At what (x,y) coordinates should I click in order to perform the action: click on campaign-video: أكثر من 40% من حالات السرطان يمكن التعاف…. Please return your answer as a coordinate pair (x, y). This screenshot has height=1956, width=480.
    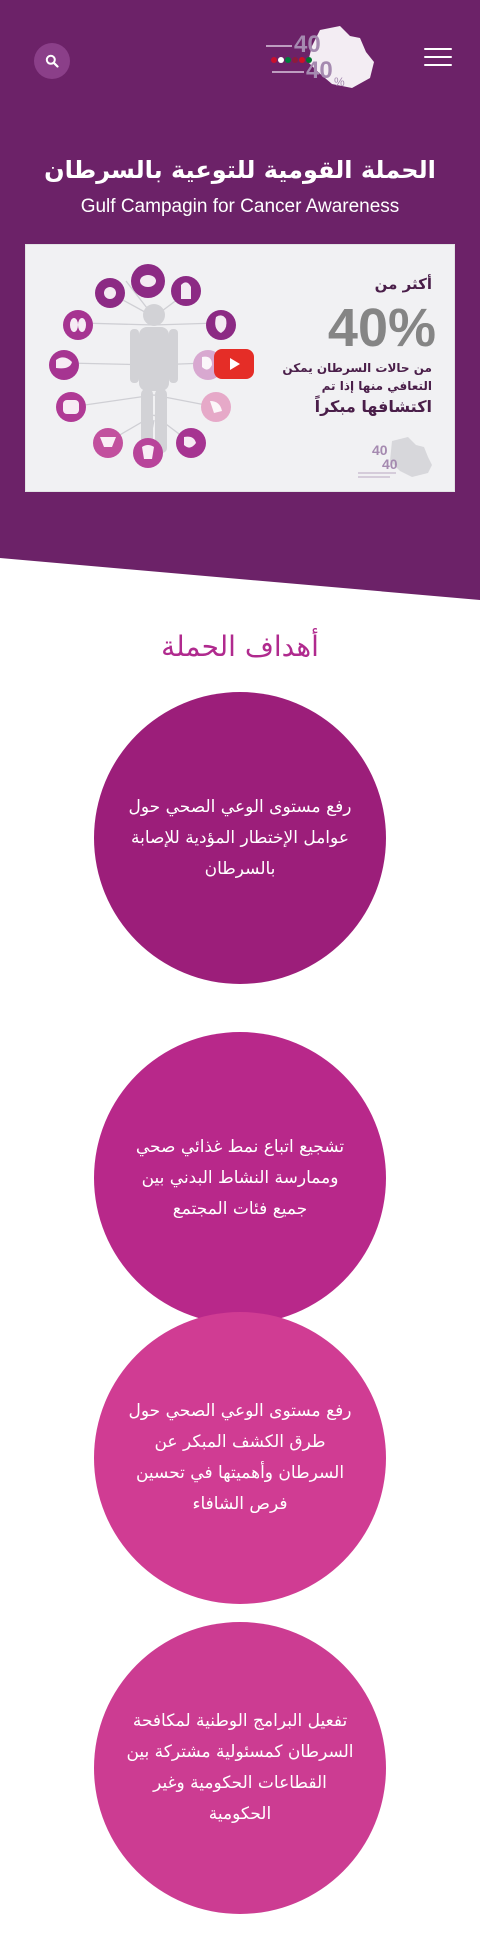
    Looking at the image, I should click on (240, 368).